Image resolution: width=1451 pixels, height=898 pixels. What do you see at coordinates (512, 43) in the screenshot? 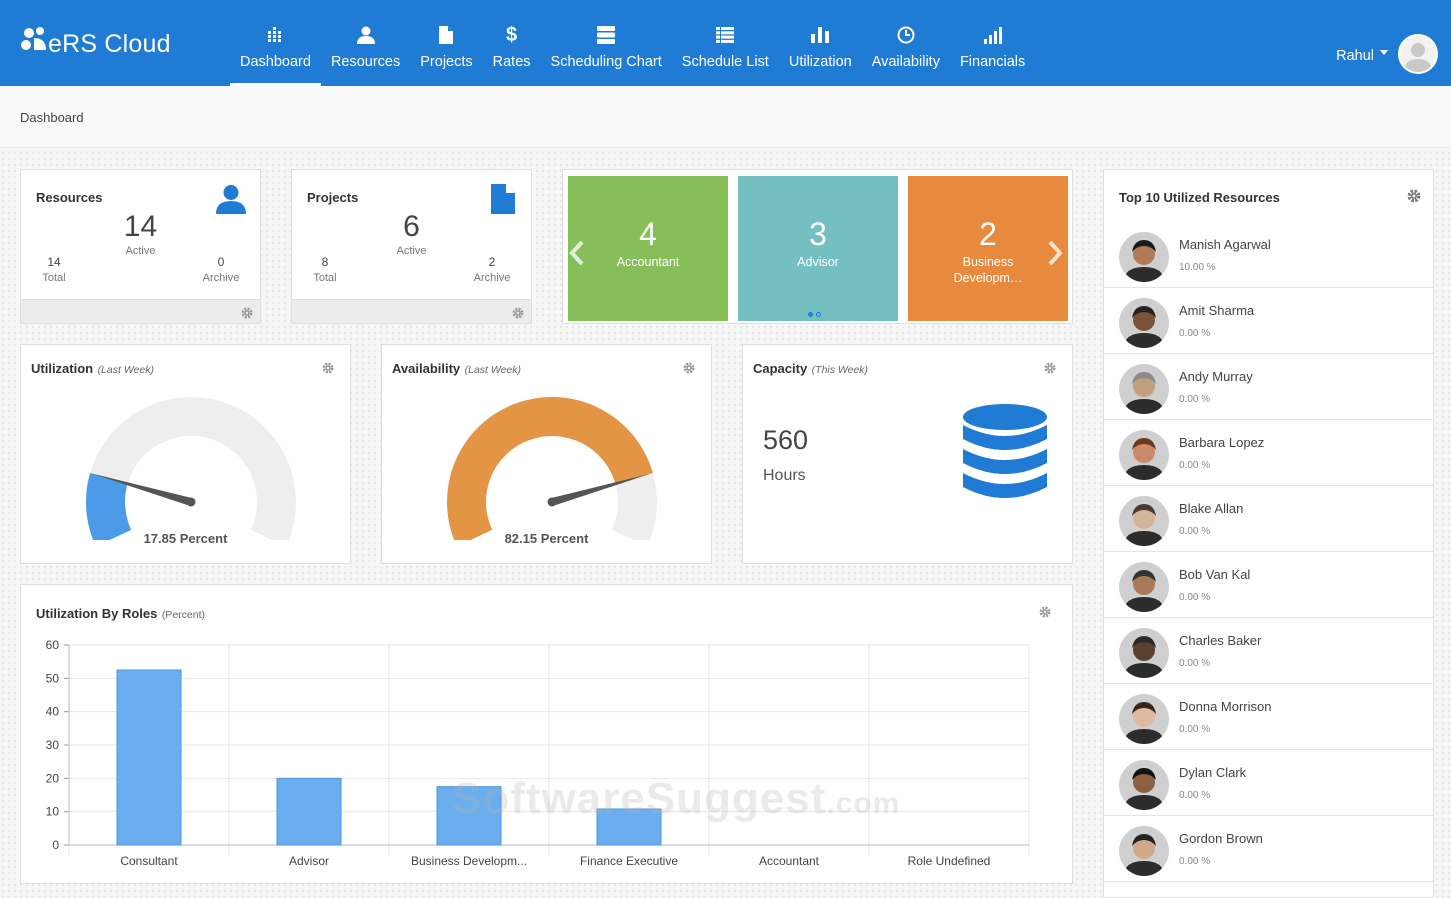
I see `nav-rates: $ Rates` at bounding box center [512, 43].